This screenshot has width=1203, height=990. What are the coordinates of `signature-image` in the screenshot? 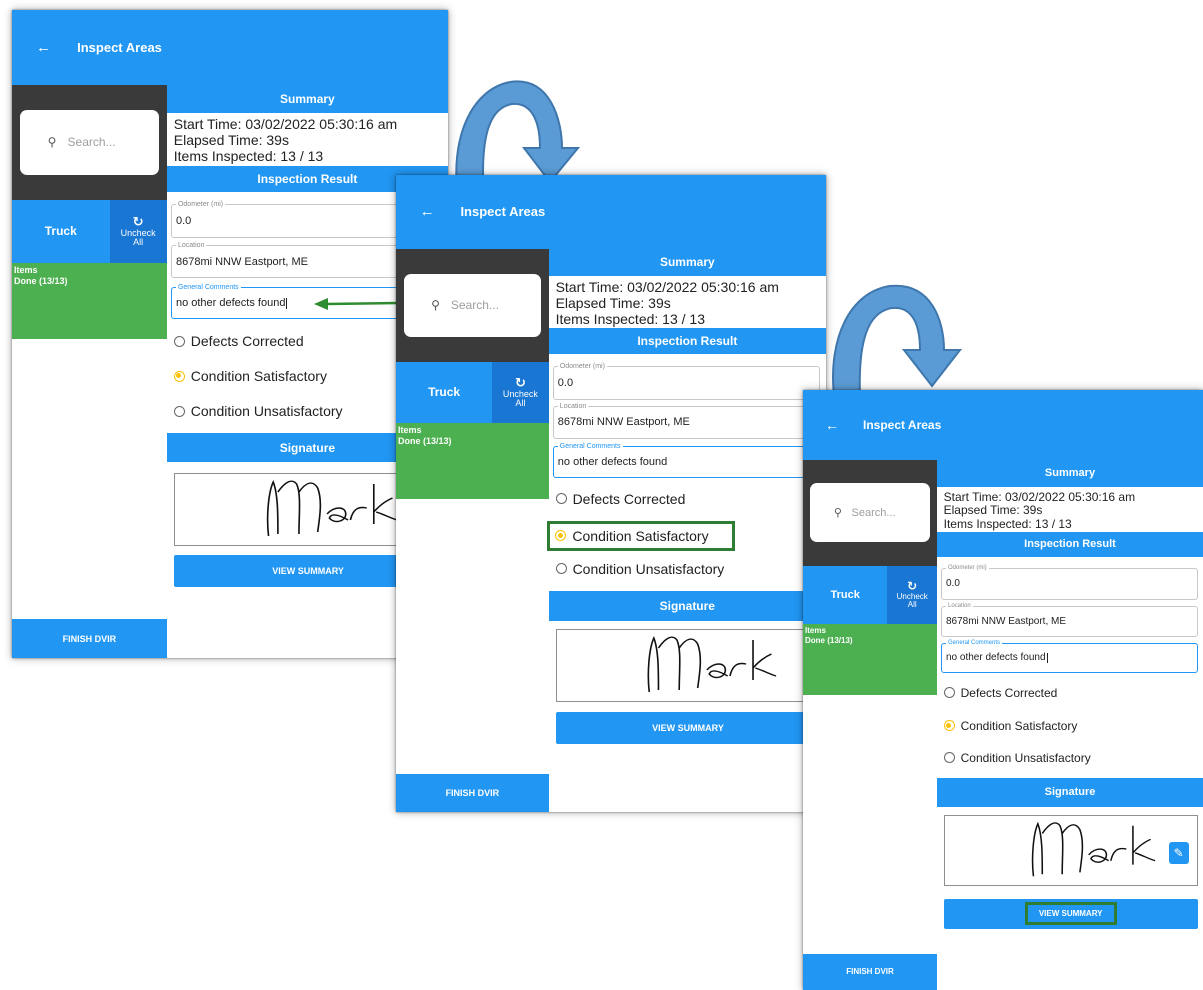 It's located at (711, 663).